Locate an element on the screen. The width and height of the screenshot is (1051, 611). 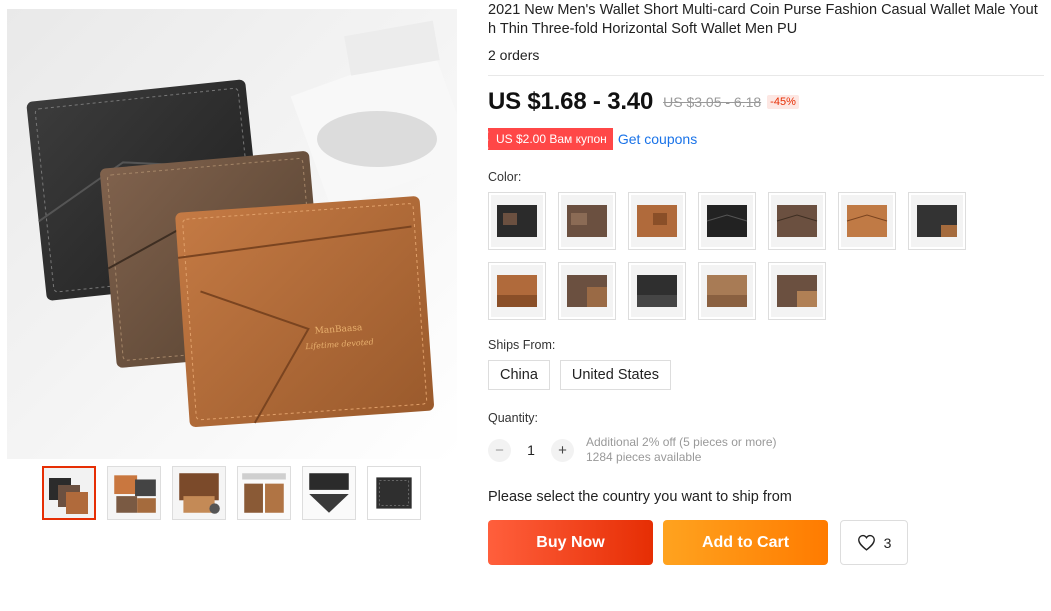
color-swatches is located at coordinates (768, 256).